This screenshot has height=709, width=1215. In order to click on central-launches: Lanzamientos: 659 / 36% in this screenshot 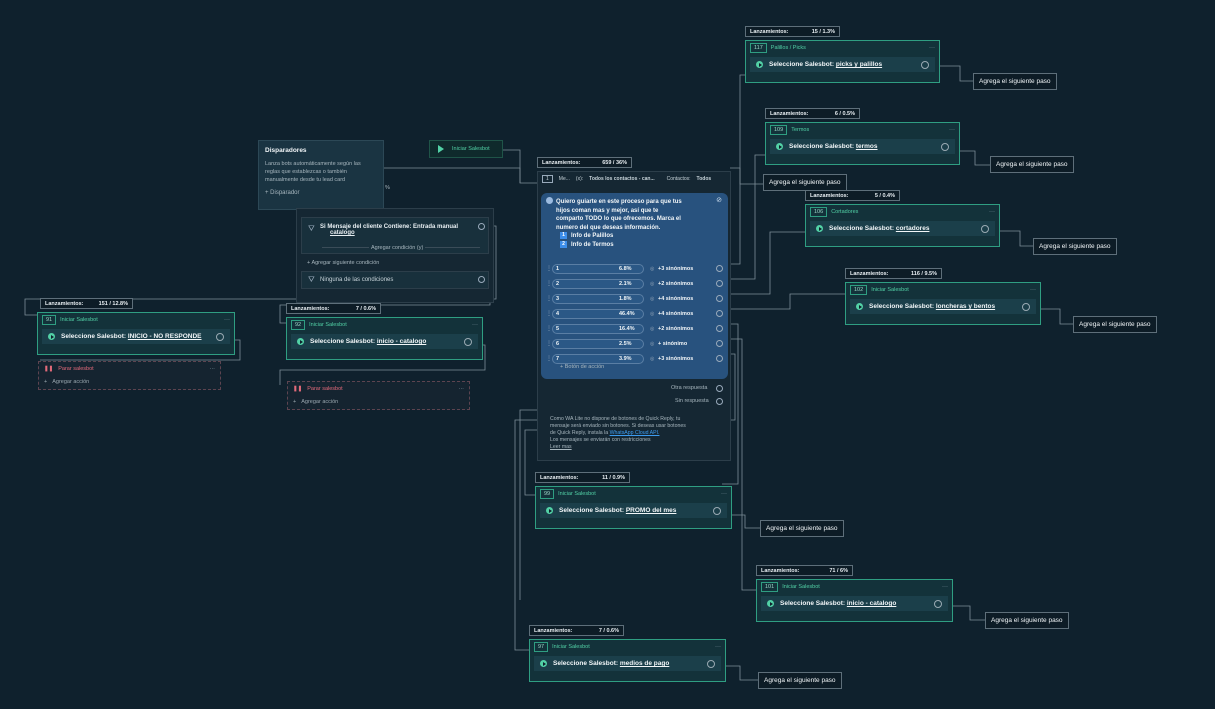, I will do `click(584, 162)`.